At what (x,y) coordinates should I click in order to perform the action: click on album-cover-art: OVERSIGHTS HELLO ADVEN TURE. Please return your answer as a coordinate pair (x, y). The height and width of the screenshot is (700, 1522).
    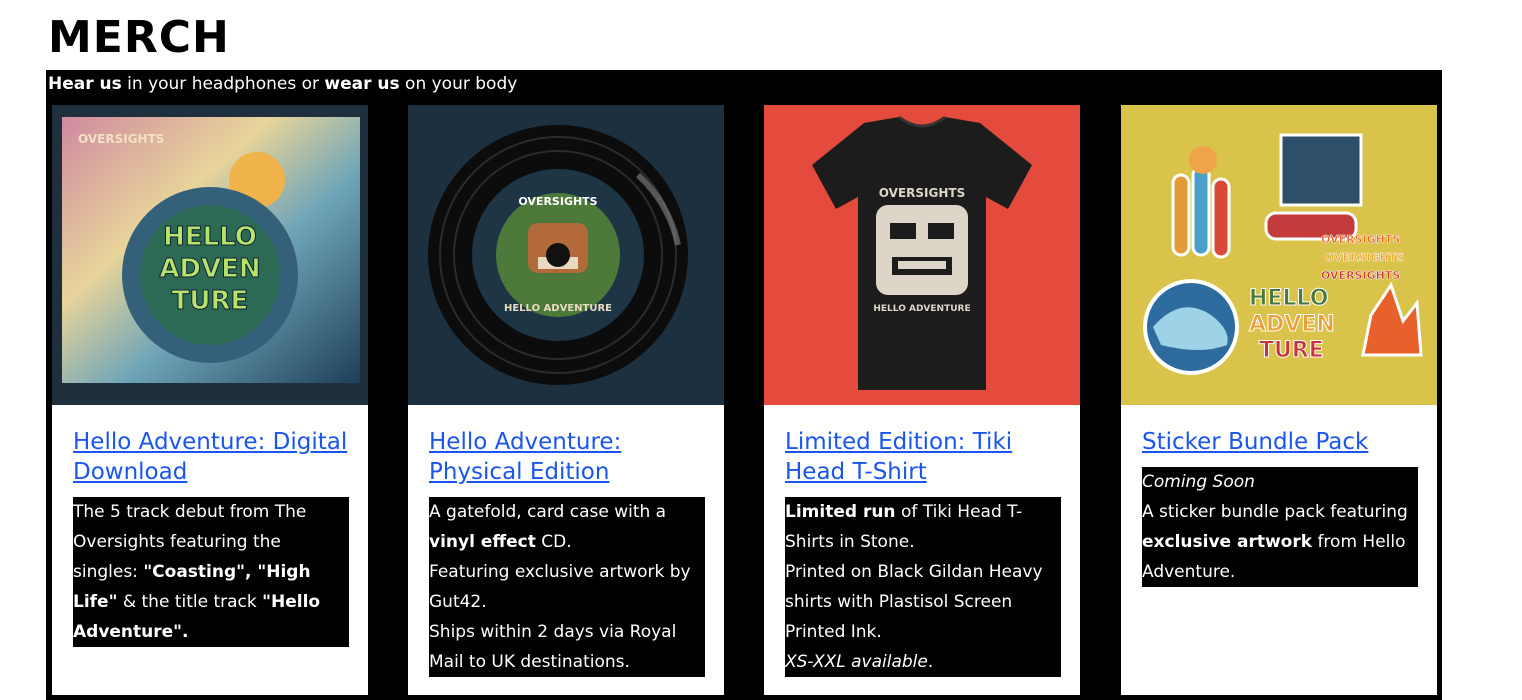
    Looking at the image, I should click on (210, 255).